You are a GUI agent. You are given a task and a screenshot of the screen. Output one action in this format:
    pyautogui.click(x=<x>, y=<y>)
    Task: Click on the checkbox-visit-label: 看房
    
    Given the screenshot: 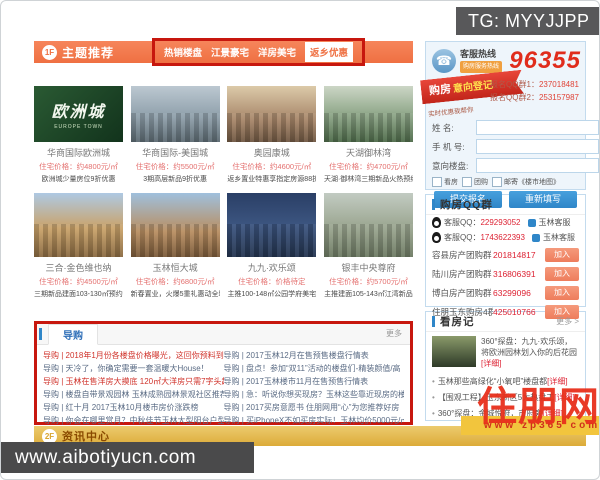 What is the action you would take?
    pyautogui.click(x=451, y=182)
    